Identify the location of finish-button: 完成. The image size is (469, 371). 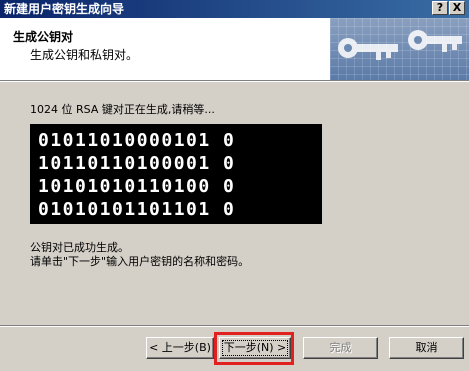
(340, 348).